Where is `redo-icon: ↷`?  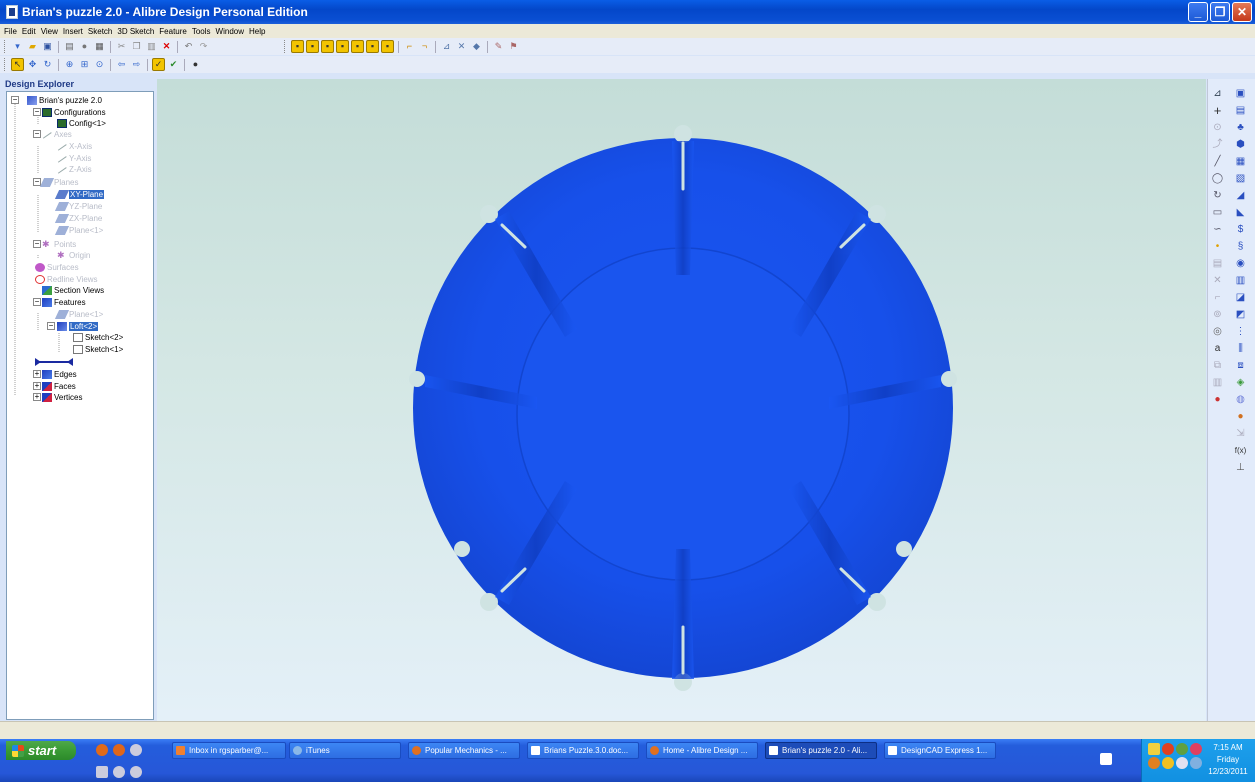
redo-icon: ↷ is located at coordinates (203, 46).